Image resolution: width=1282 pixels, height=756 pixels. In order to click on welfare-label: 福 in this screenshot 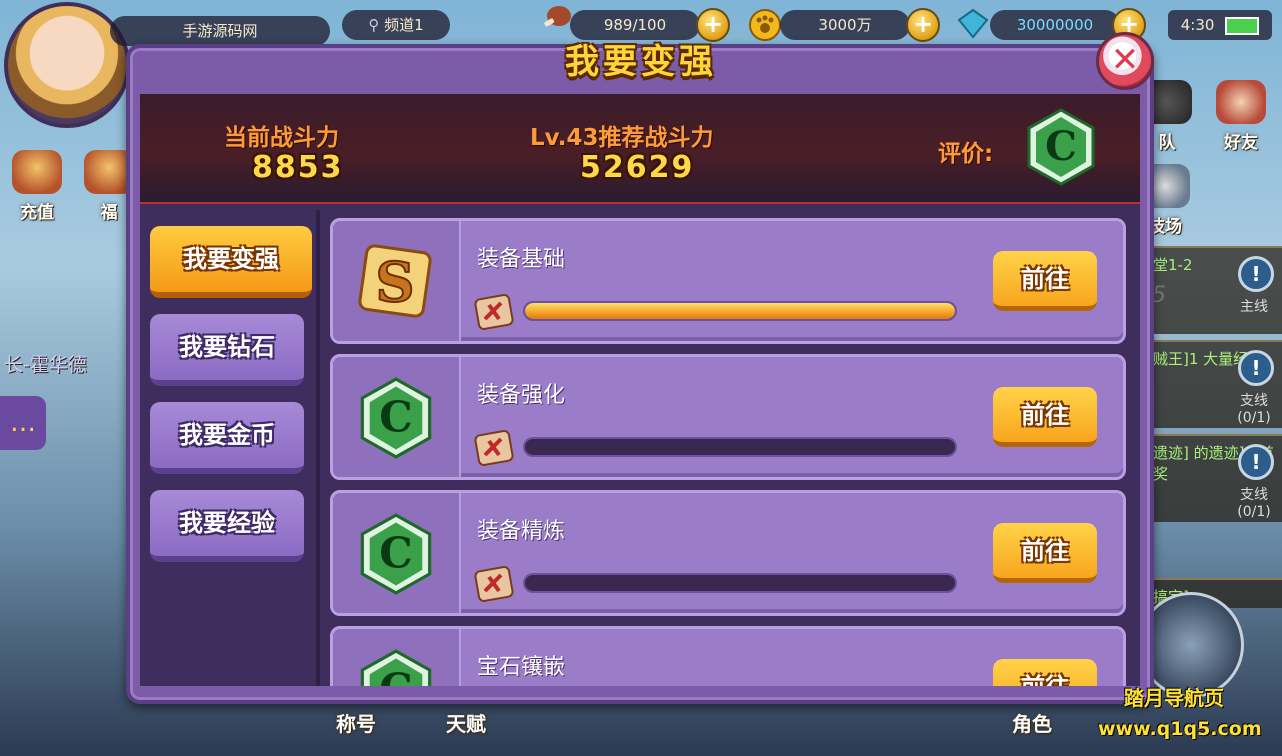, I will do `click(109, 213)`.